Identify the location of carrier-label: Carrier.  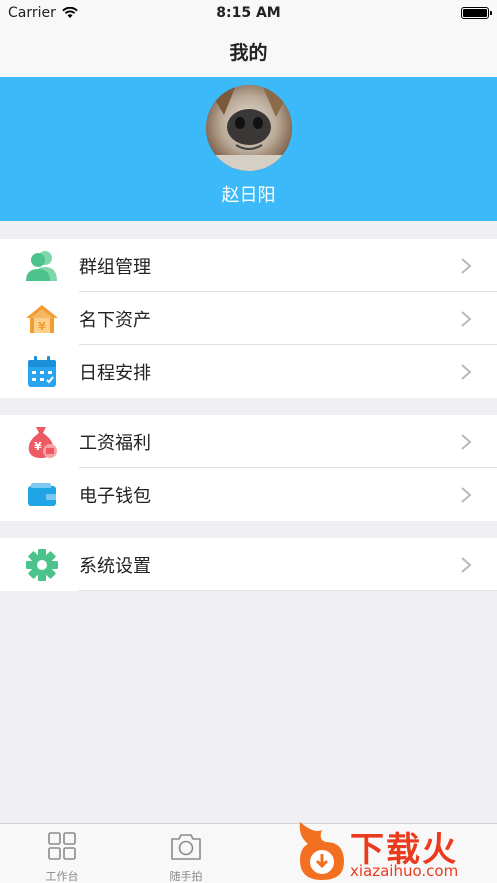
(32, 13).